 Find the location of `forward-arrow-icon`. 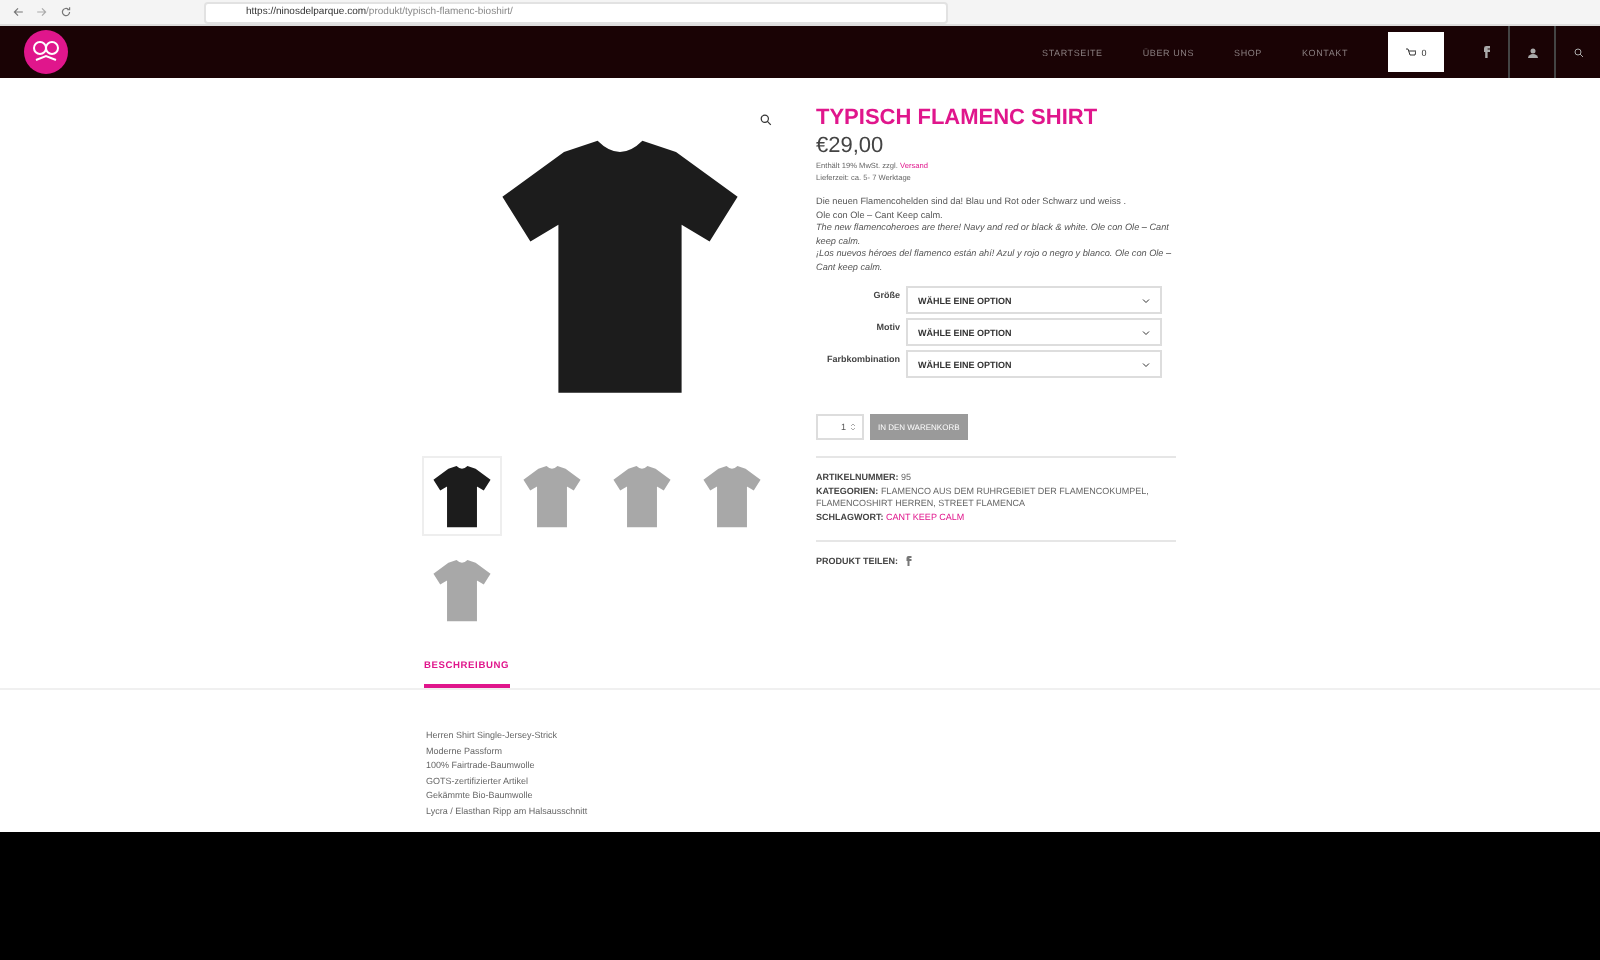

forward-arrow-icon is located at coordinates (42, 12).